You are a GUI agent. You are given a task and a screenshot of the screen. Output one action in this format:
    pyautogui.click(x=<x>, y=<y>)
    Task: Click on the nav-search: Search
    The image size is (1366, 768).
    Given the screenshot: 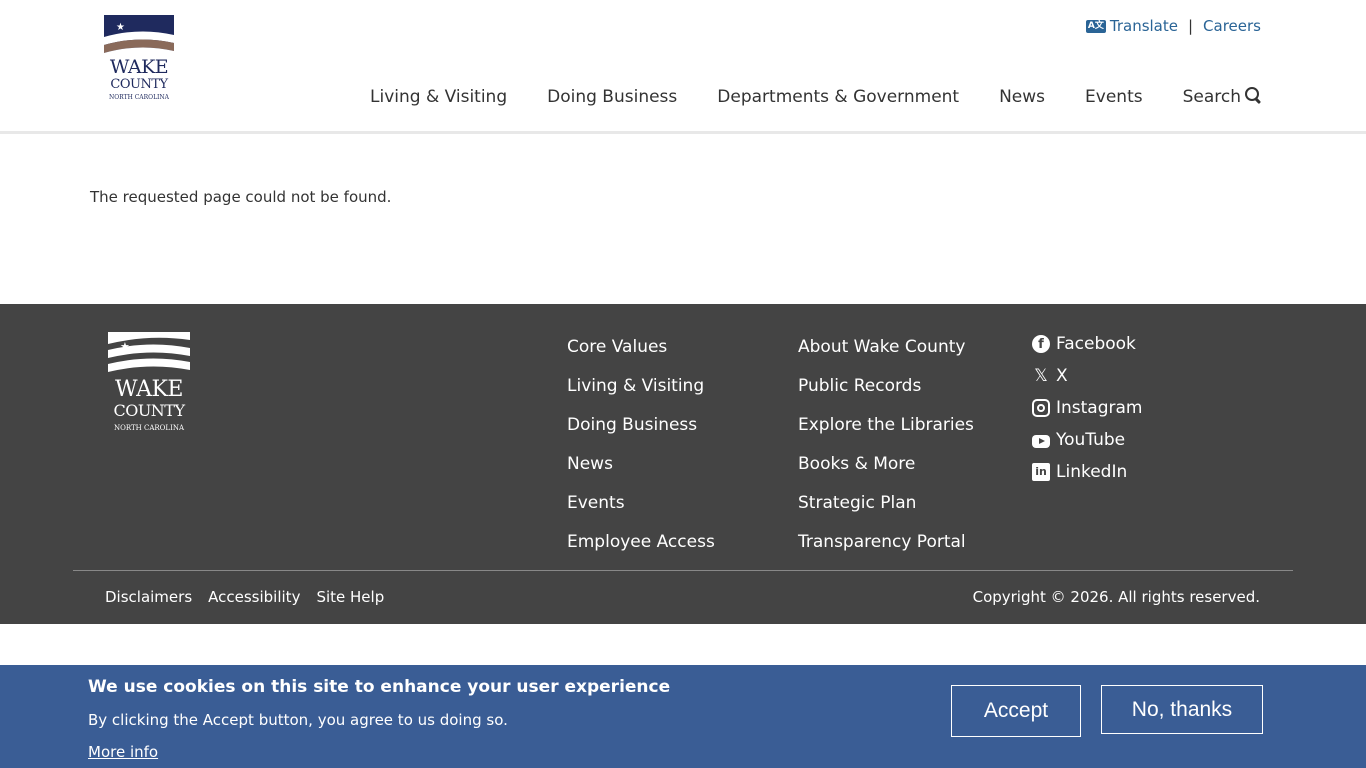 What is the action you would take?
    pyautogui.click(x=1222, y=97)
    